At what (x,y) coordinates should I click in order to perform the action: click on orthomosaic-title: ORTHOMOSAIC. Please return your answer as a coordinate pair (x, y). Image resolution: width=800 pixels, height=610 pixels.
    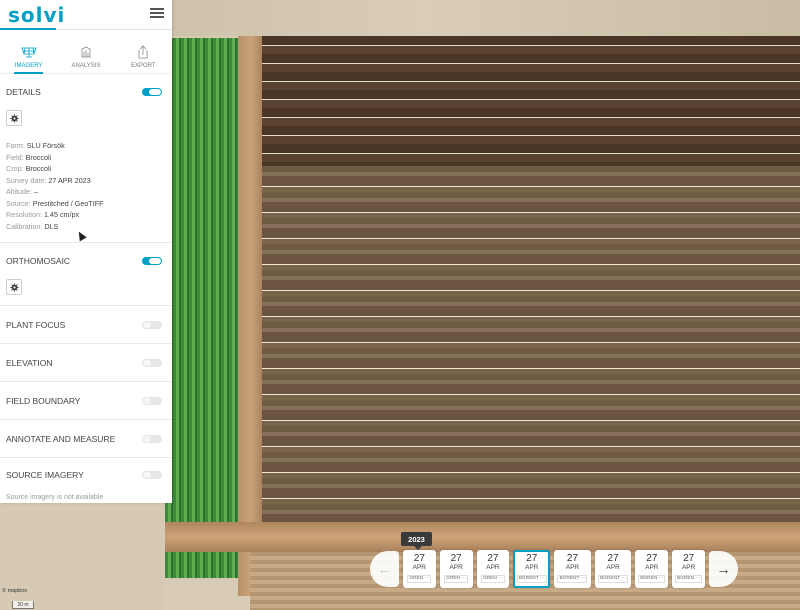
    Looking at the image, I should click on (38, 261).